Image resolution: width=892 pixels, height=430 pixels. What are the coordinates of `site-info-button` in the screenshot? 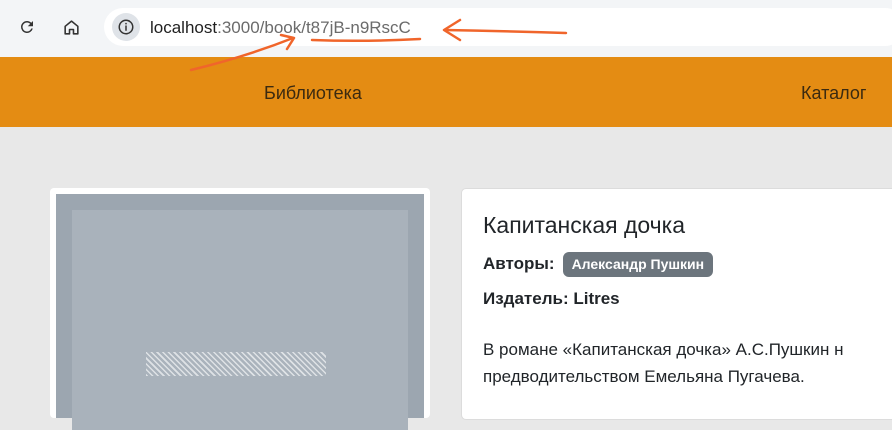 It's located at (126, 27).